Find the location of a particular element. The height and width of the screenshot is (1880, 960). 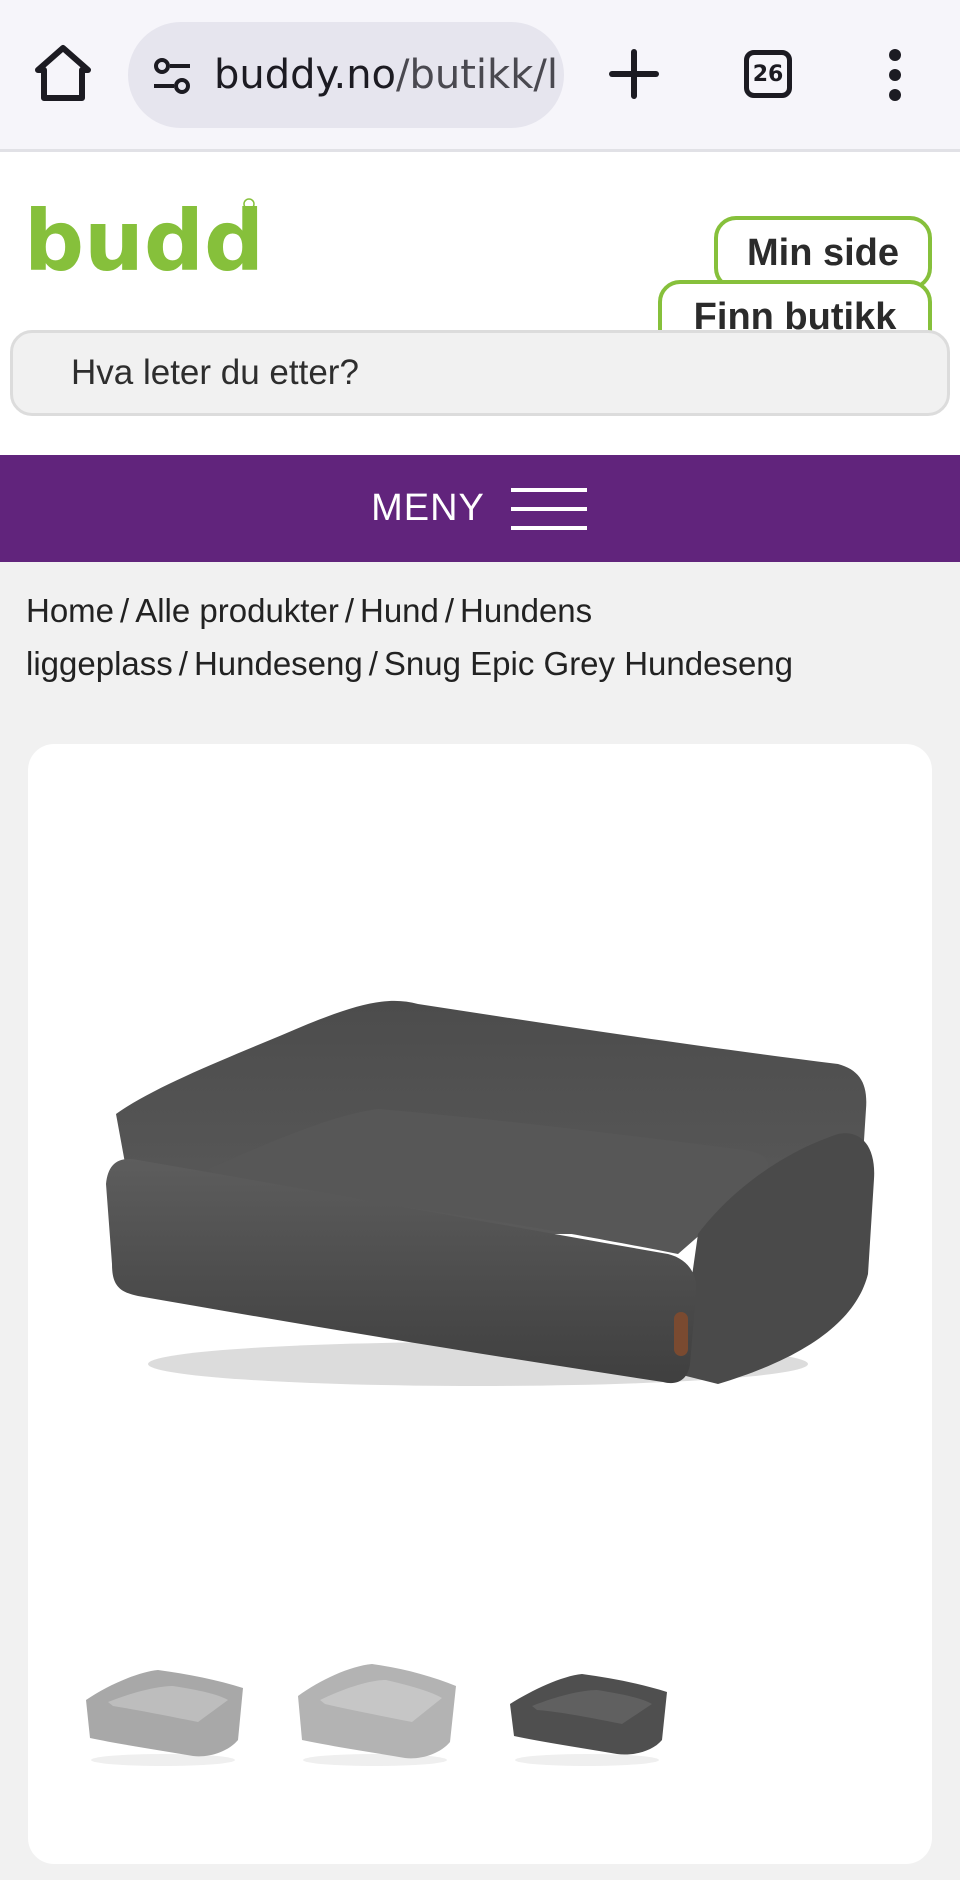

buddy-logo: buddy is located at coordinates (144, 242).